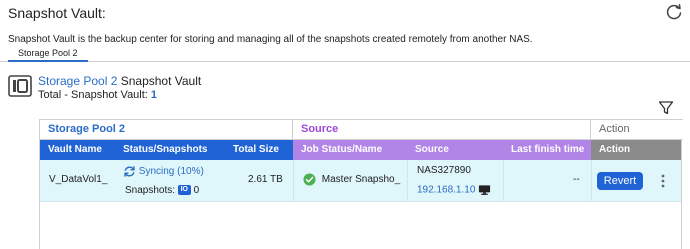 The image size is (690, 249). What do you see at coordinates (77, 81) in the screenshot?
I see `pool-name-link: Storage Pool 2` at bounding box center [77, 81].